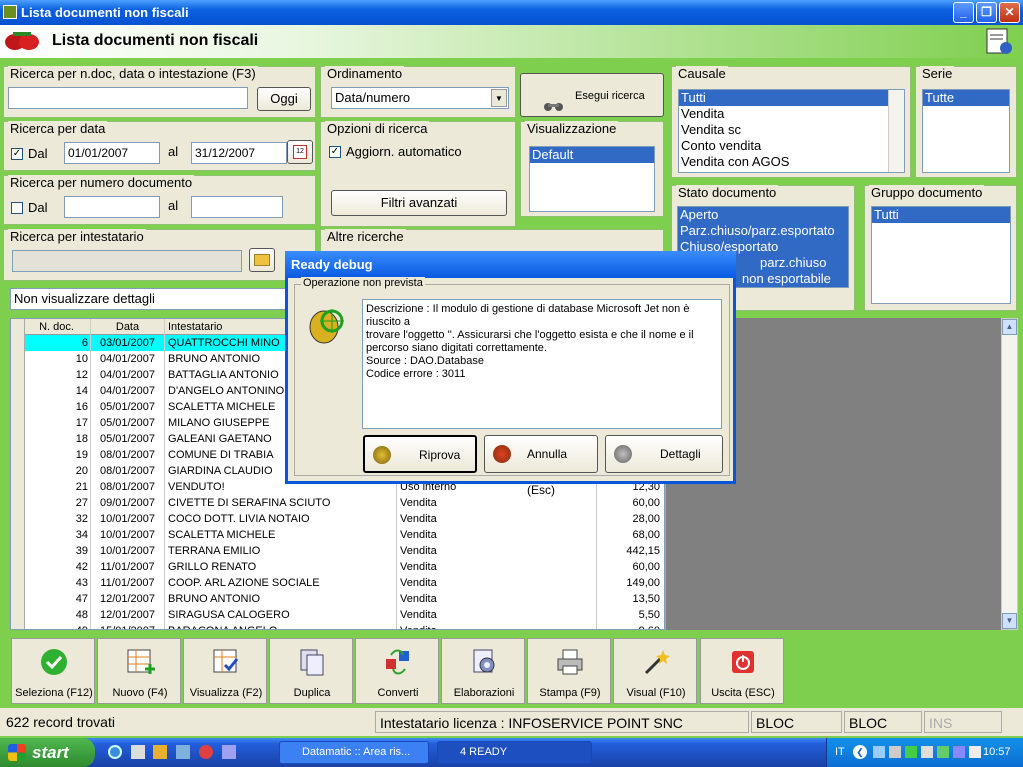 The width and height of the screenshot is (1023, 767). What do you see at coordinates (237, 207) in the screenshot?
I see `num-to-input` at bounding box center [237, 207].